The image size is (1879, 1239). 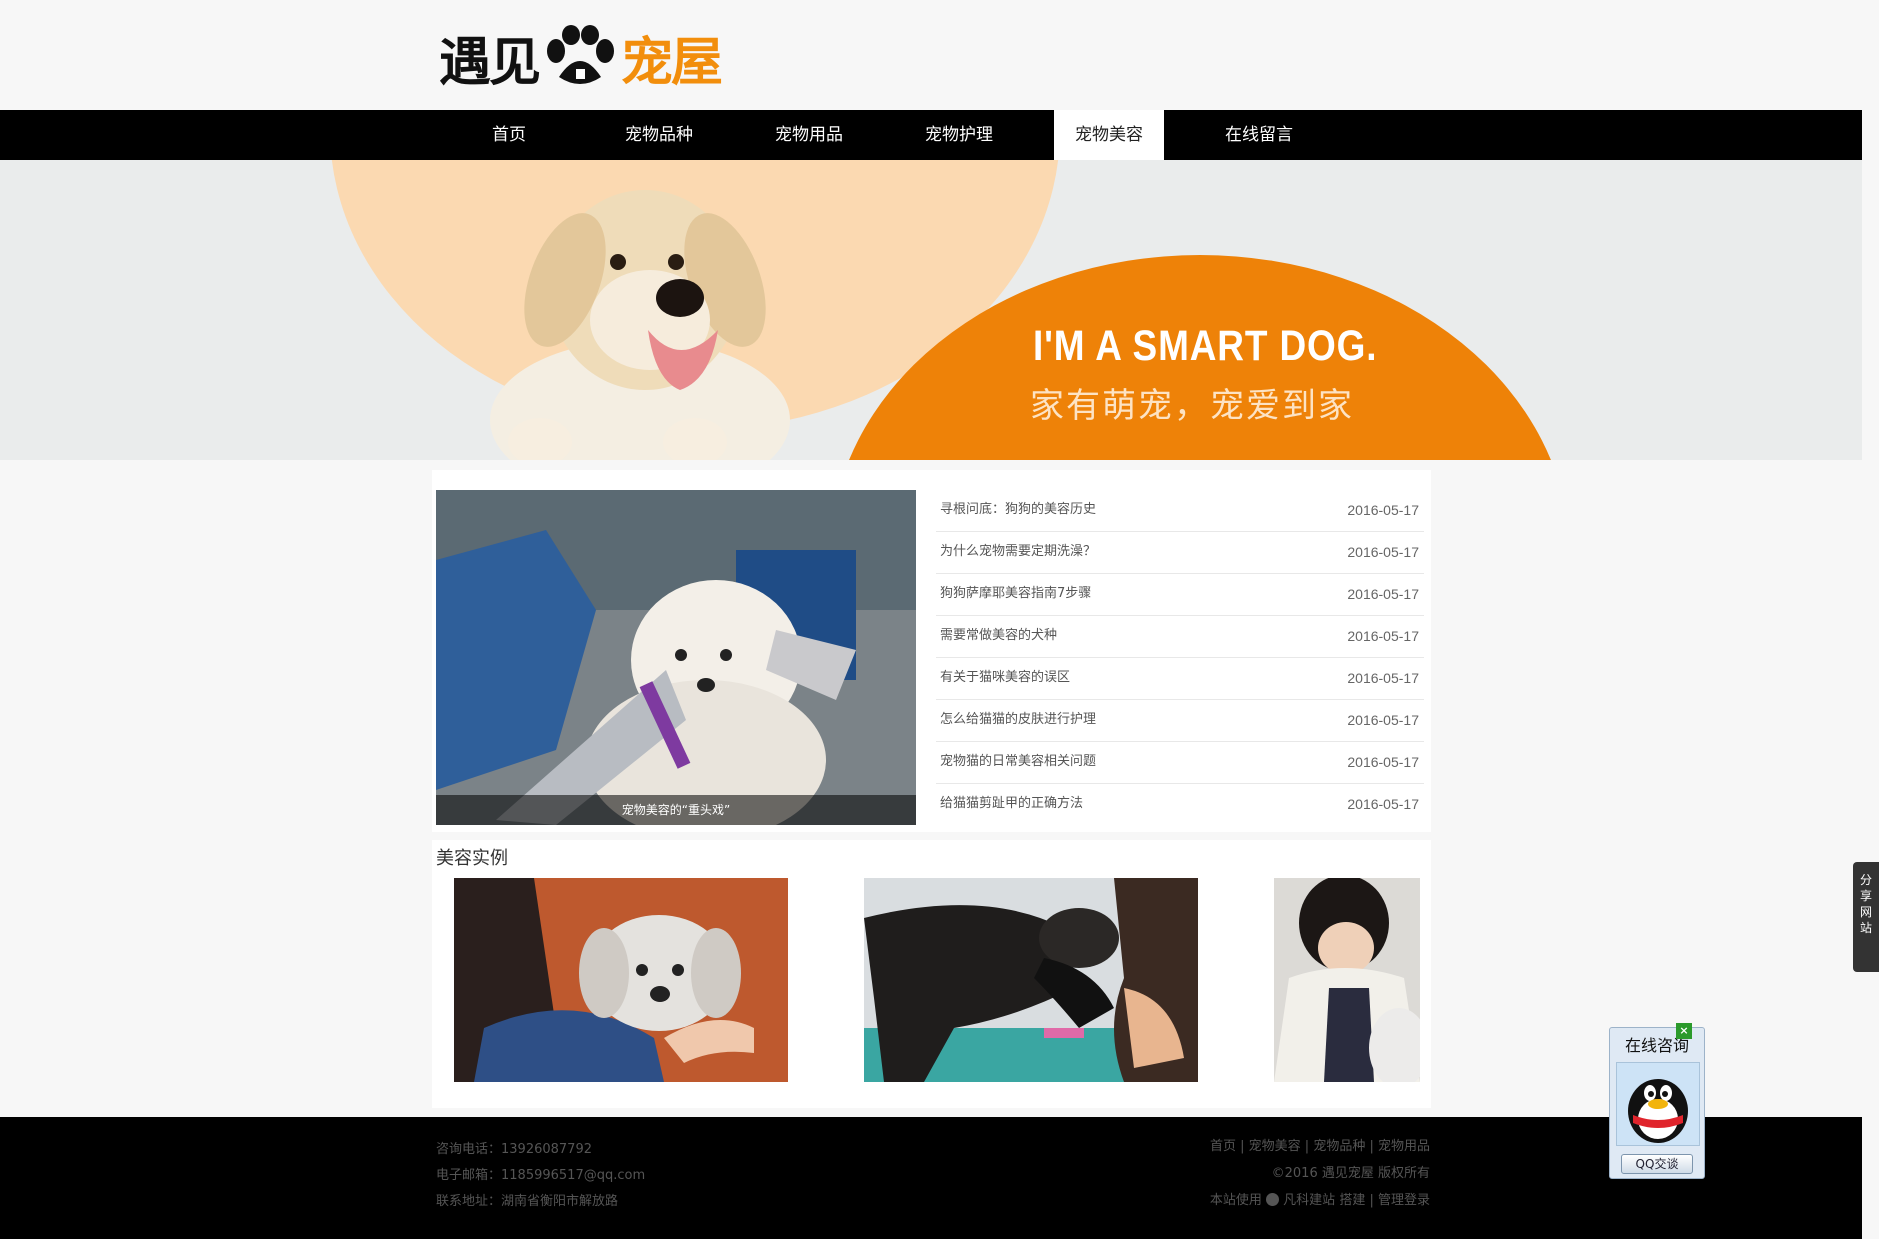 What do you see at coordinates (1223, 1146) in the screenshot?
I see `footer-link-home: 首页` at bounding box center [1223, 1146].